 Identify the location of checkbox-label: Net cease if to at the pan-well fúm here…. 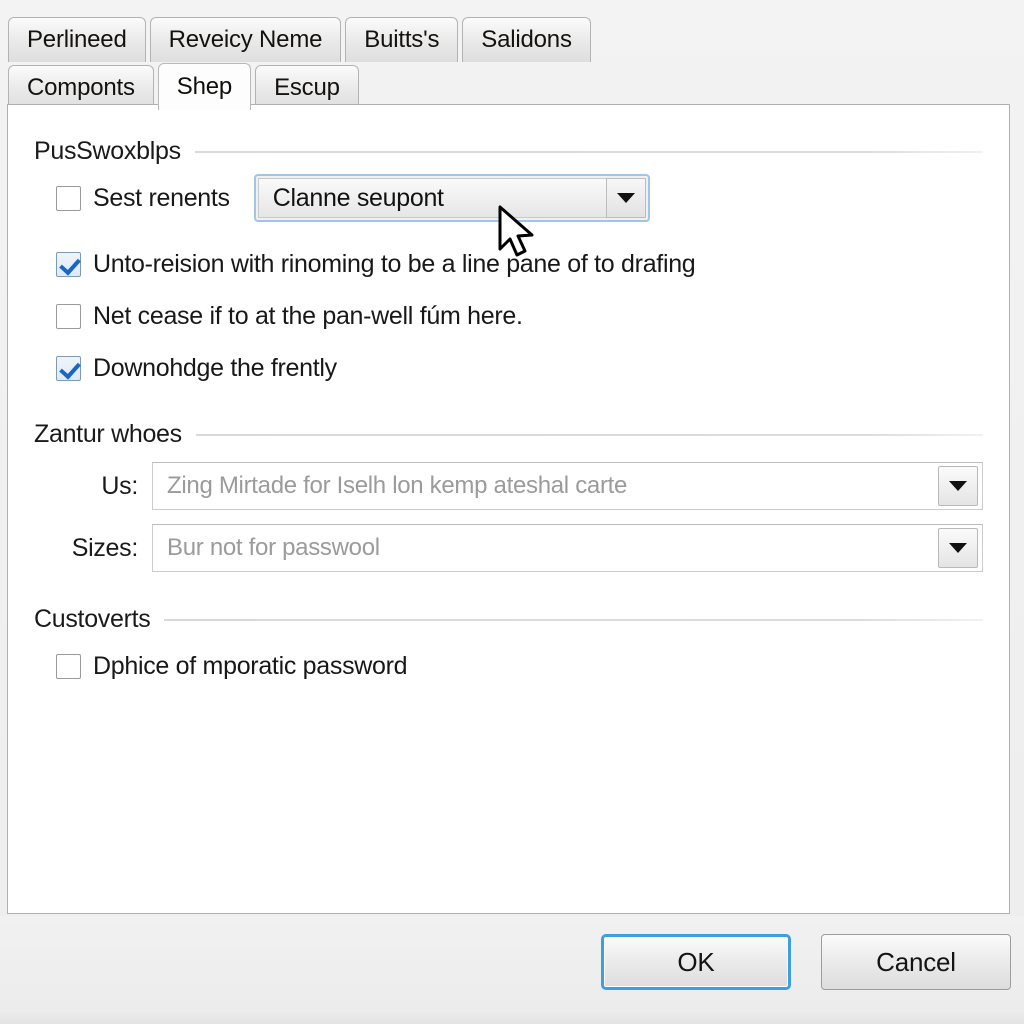
(308, 315).